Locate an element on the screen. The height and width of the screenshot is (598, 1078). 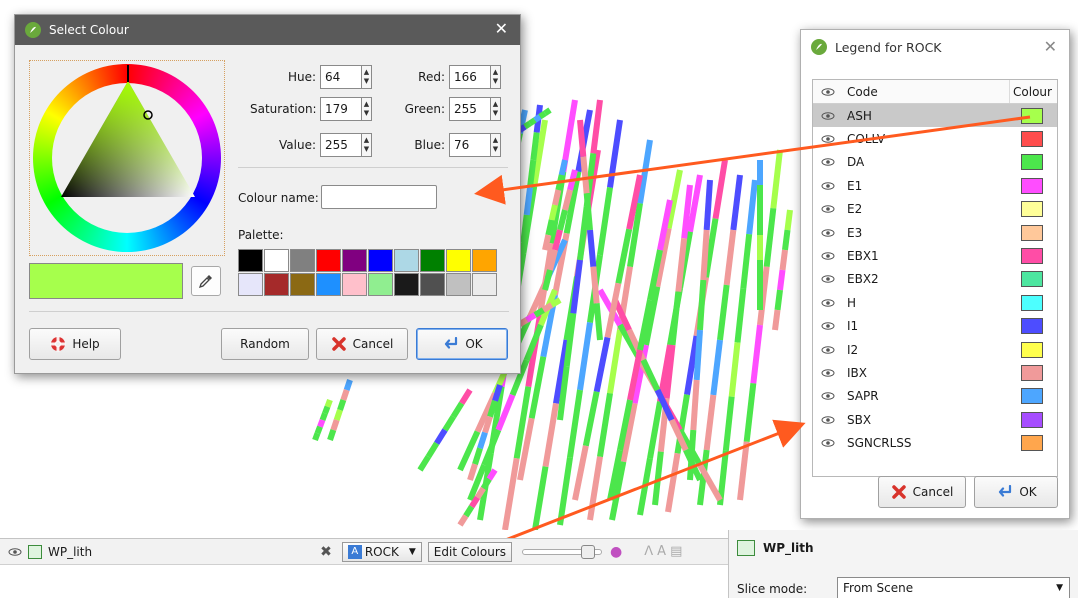
value-input: 255 is located at coordinates (341, 145).